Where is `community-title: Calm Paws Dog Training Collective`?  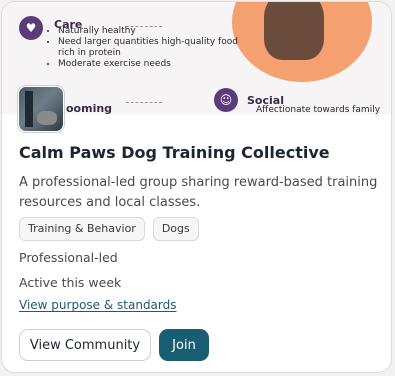
community-title: Calm Paws Dog Training Collective is located at coordinates (174, 152).